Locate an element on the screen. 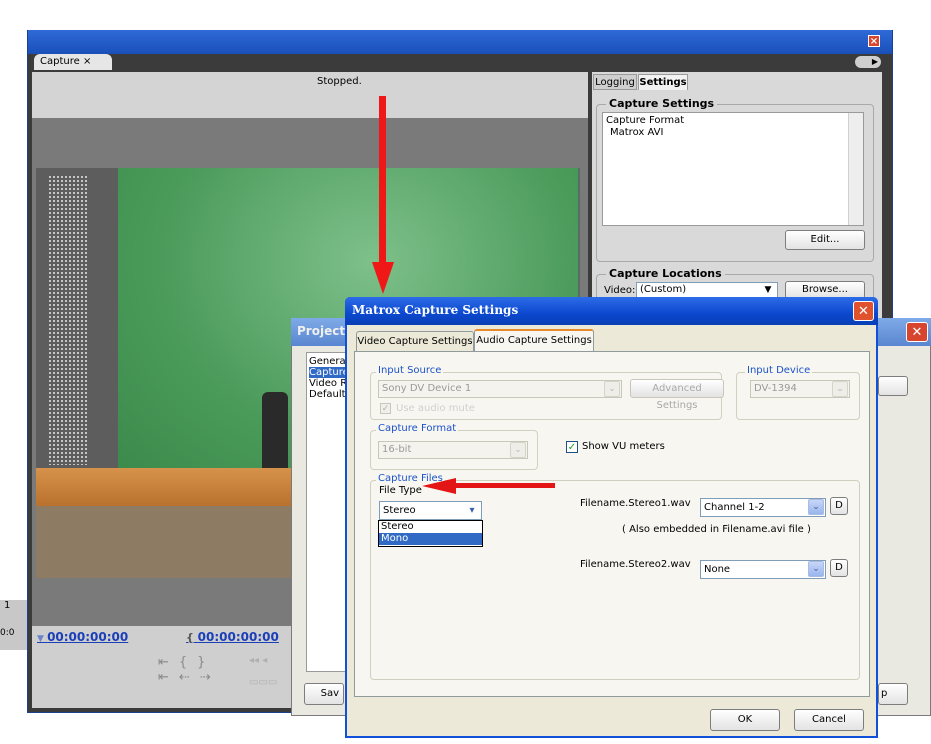  tab-video-capture-settings: Video Capture Settings is located at coordinates (415, 341).